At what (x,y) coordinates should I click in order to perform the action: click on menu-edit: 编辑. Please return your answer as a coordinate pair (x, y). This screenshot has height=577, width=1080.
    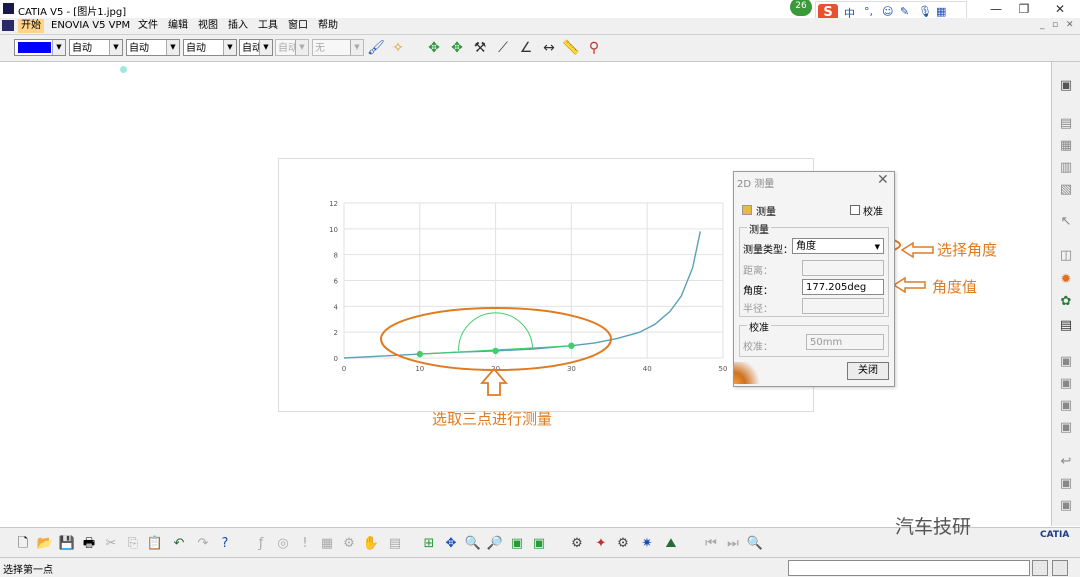
    Looking at the image, I should click on (178, 26).